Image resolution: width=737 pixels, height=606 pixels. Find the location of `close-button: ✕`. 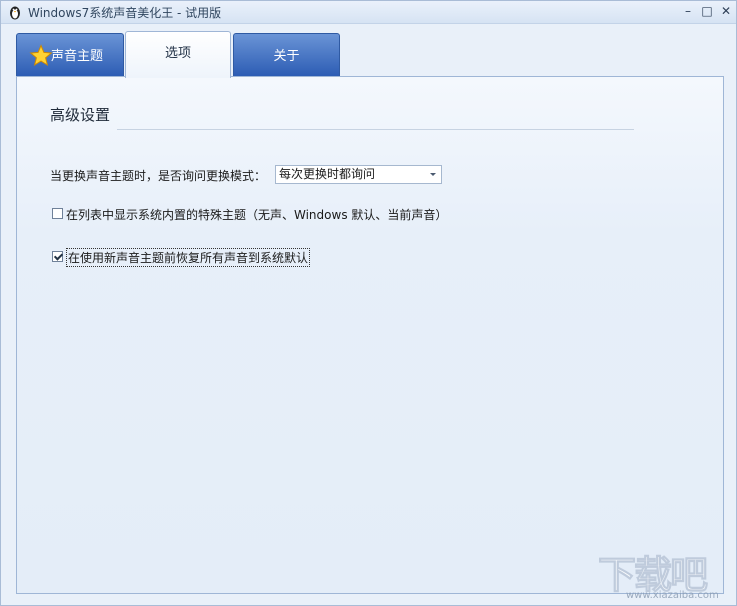

close-button: ✕ is located at coordinates (726, 11).